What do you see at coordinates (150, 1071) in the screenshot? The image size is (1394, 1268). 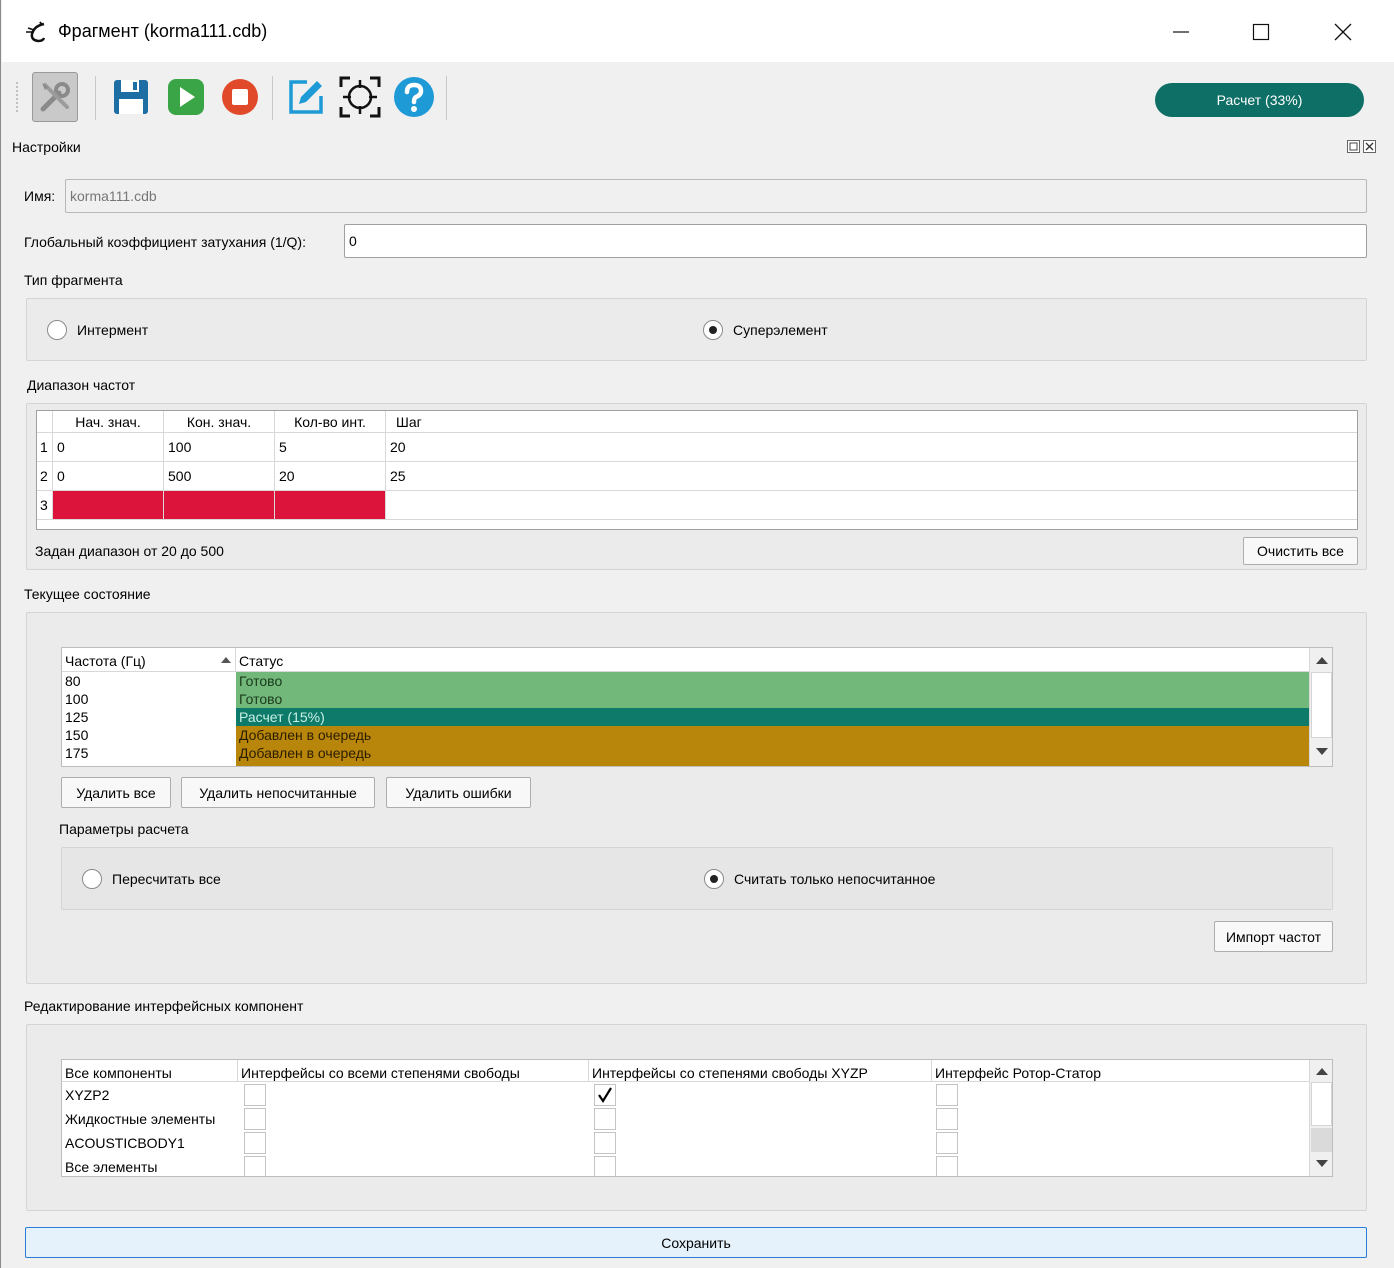 I see `column-header-components: Все компоненты` at bounding box center [150, 1071].